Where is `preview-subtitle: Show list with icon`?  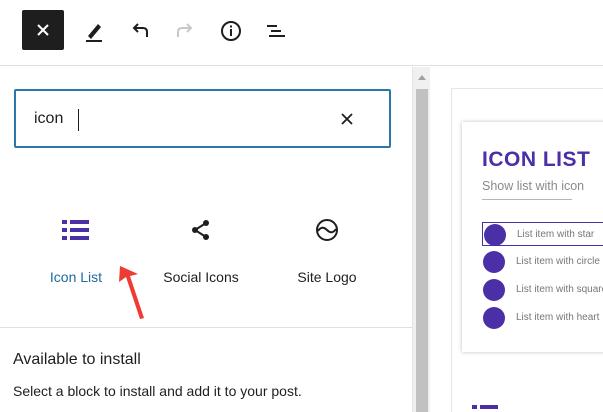
preview-subtitle: Show list with icon is located at coordinates (533, 186).